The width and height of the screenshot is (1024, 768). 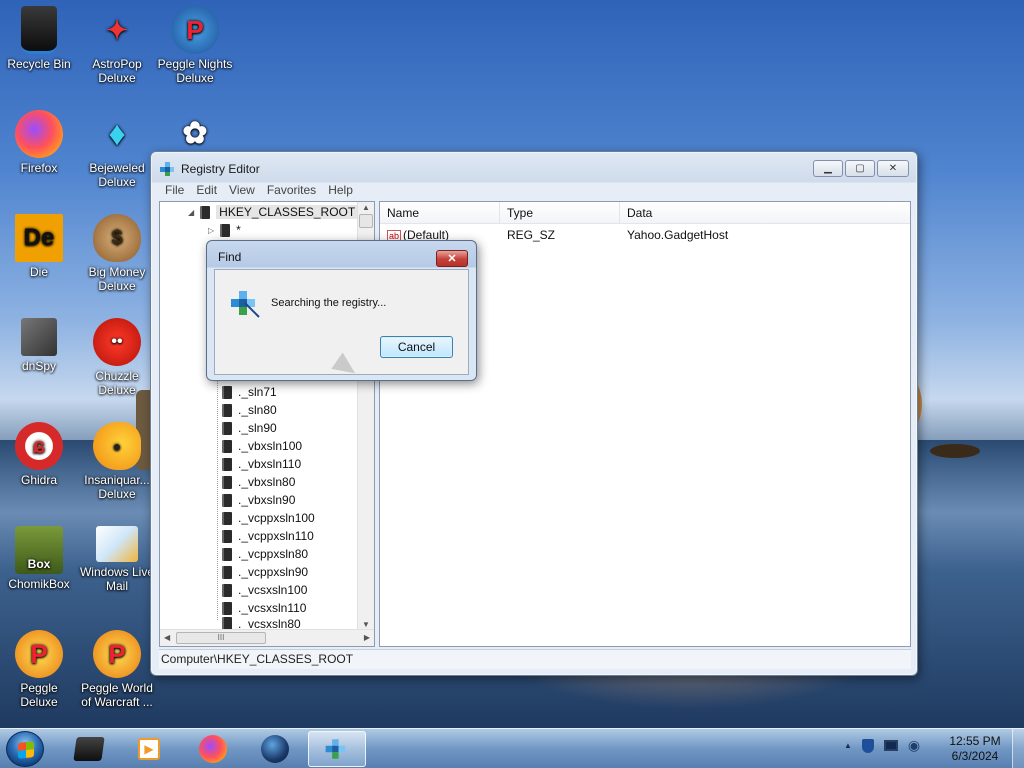 I want to click on insaniquarium-icon: ●, so click(x=117, y=446).